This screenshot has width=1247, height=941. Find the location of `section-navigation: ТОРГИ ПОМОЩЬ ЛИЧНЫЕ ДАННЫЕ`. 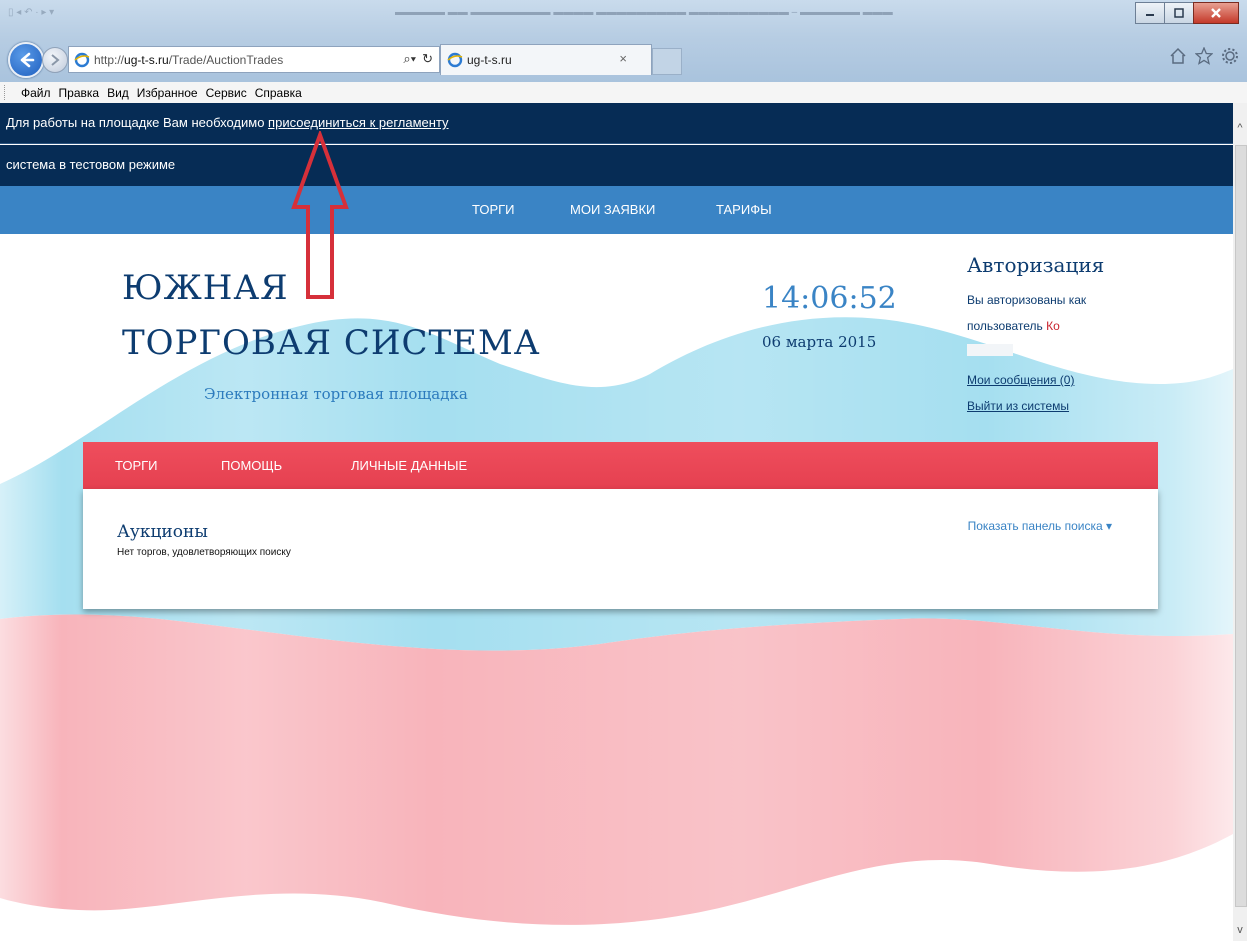

section-navigation: ТОРГИ ПОМОЩЬ ЛИЧНЫЕ ДАННЫЕ is located at coordinates (620, 465).